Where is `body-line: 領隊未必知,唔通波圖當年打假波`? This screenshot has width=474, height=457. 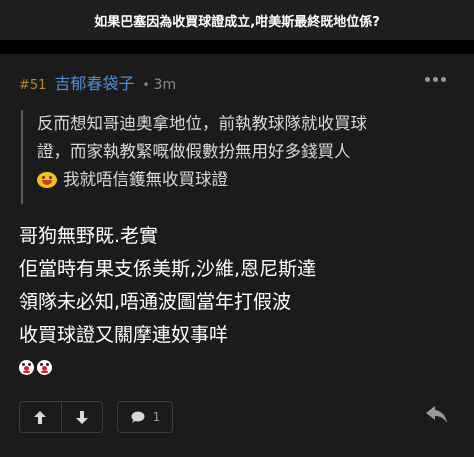 body-line: 領隊未必知,唔通波圖當年打假波 is located at coordinates (155, 302).